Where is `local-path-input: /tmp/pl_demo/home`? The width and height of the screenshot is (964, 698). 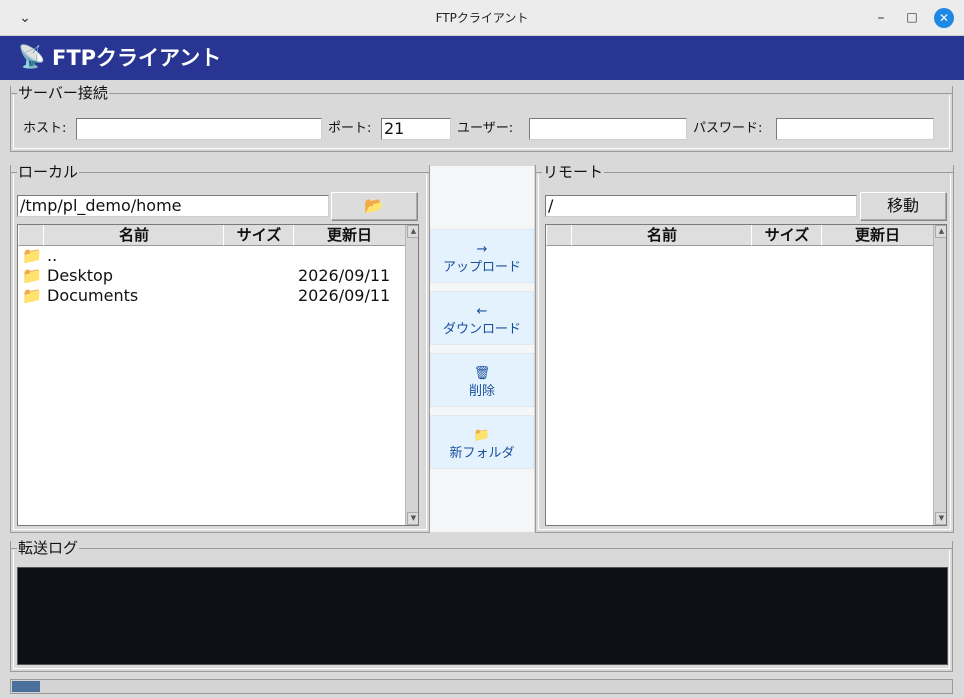
local-path-input: /tmp/pl_demo/home is located at coordinates (173, 206).